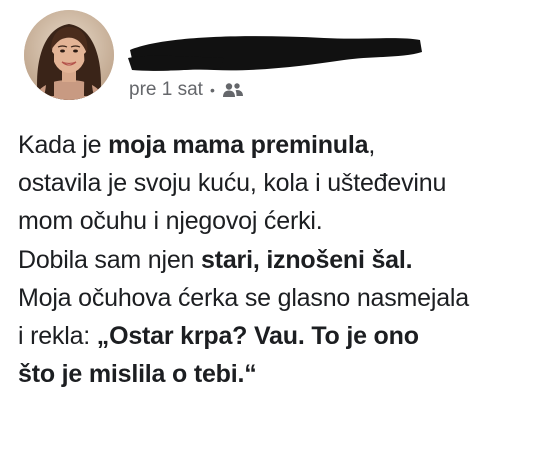 This screenshot has height=462, width=534. I want to click on bold-text: stari, iznošeni šal., so click(307, 260).